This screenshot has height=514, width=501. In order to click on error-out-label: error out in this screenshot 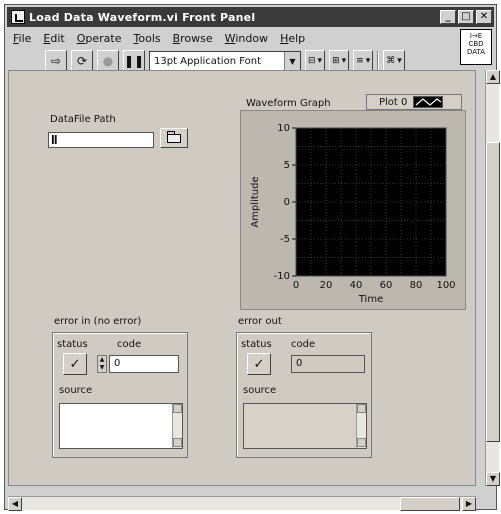, I will do `click(260, 321)`.